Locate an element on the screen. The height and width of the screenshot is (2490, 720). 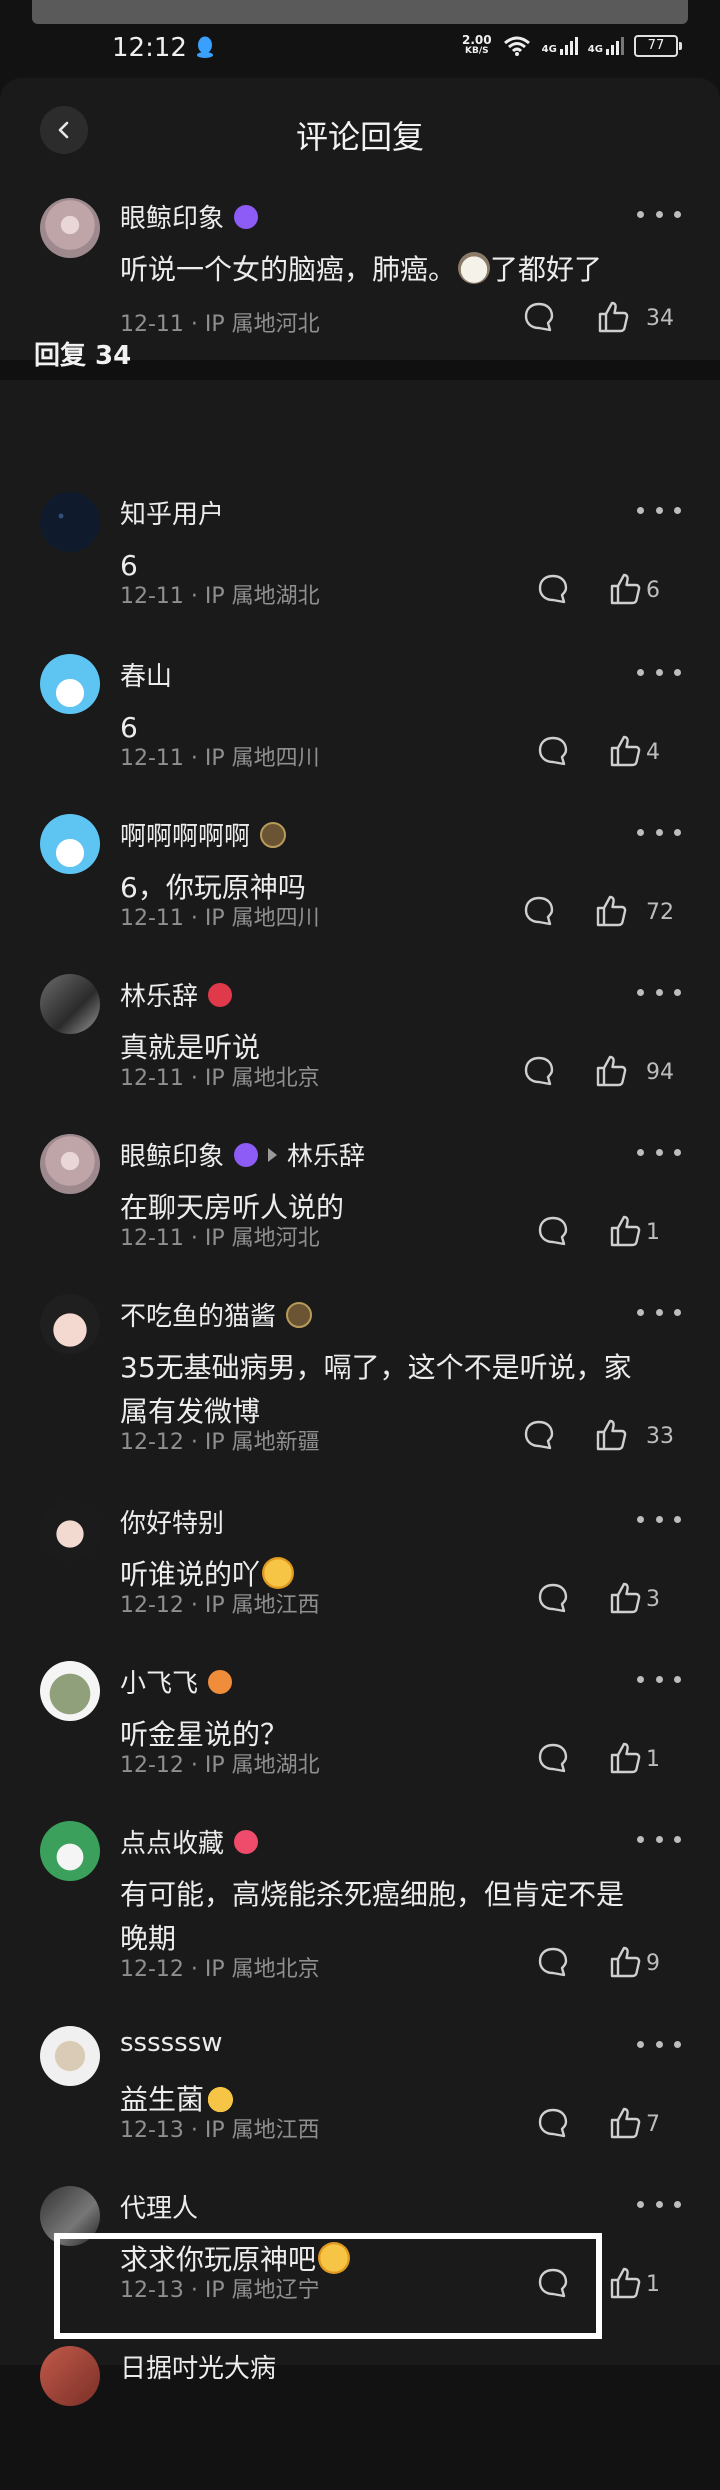
username: 啊啊啊啊啊 is located at coordinates (185, 834).